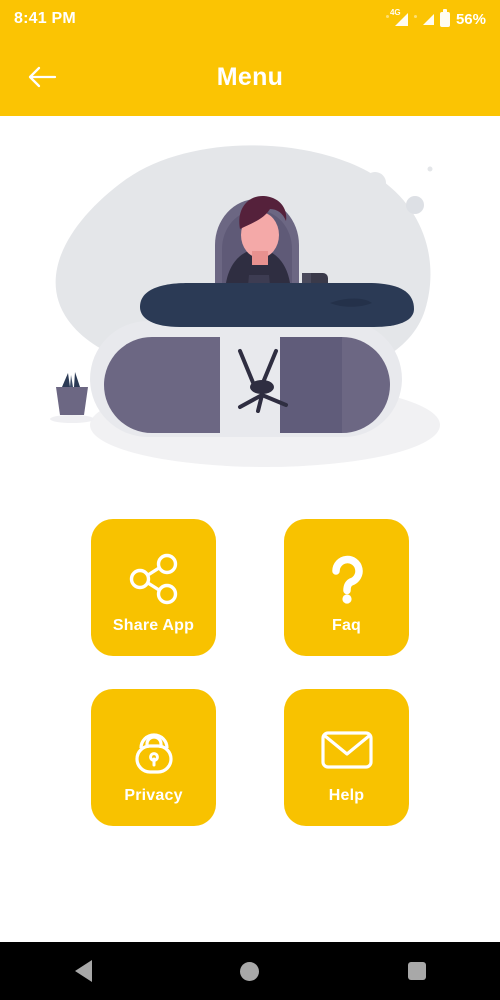 Image resolution: width=500 pixels, height=1000 pixels. Describe the element at coordinates (347, 749) in the screenshot. I see `envelope-icon` at that location.